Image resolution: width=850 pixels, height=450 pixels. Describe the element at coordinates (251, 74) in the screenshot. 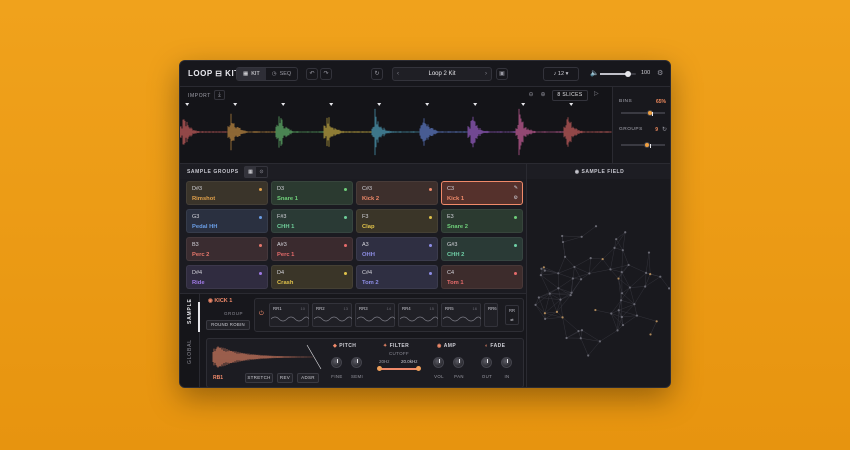

I see `tab-kit: ▦ KIT` at that location.